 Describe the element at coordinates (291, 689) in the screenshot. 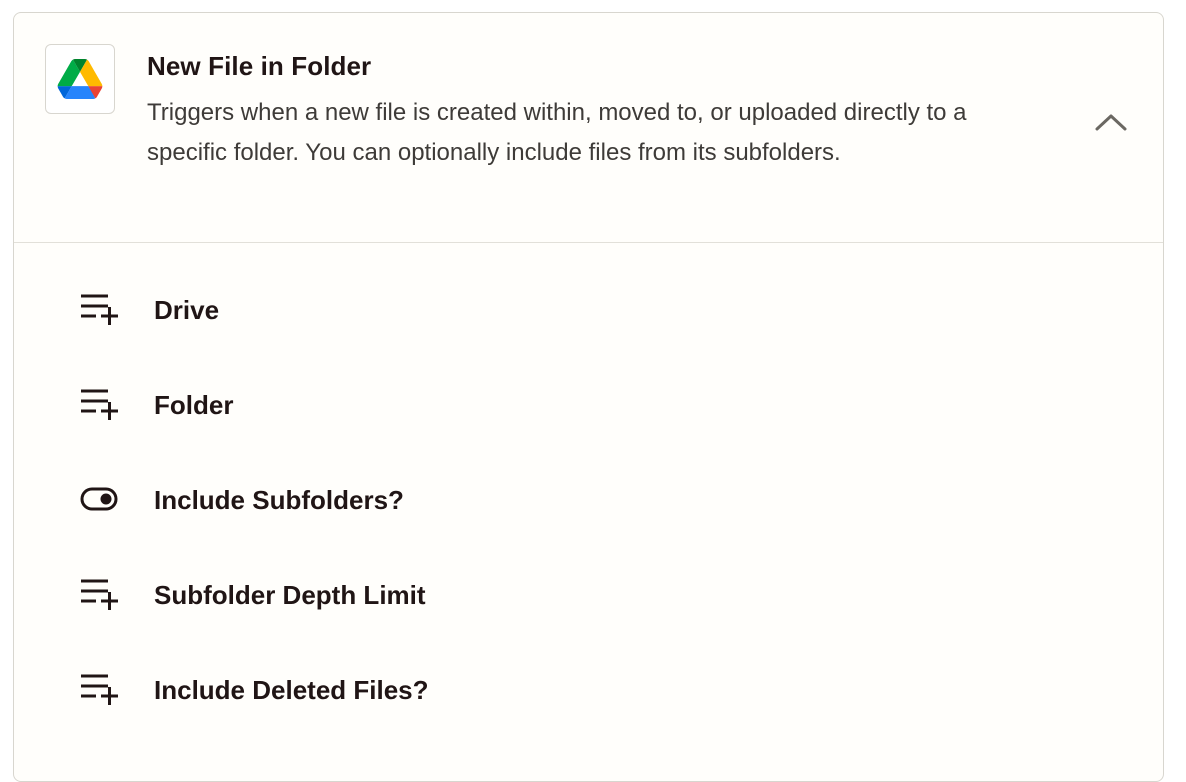

I see `field-label: Include Deleted Files?` at that location.